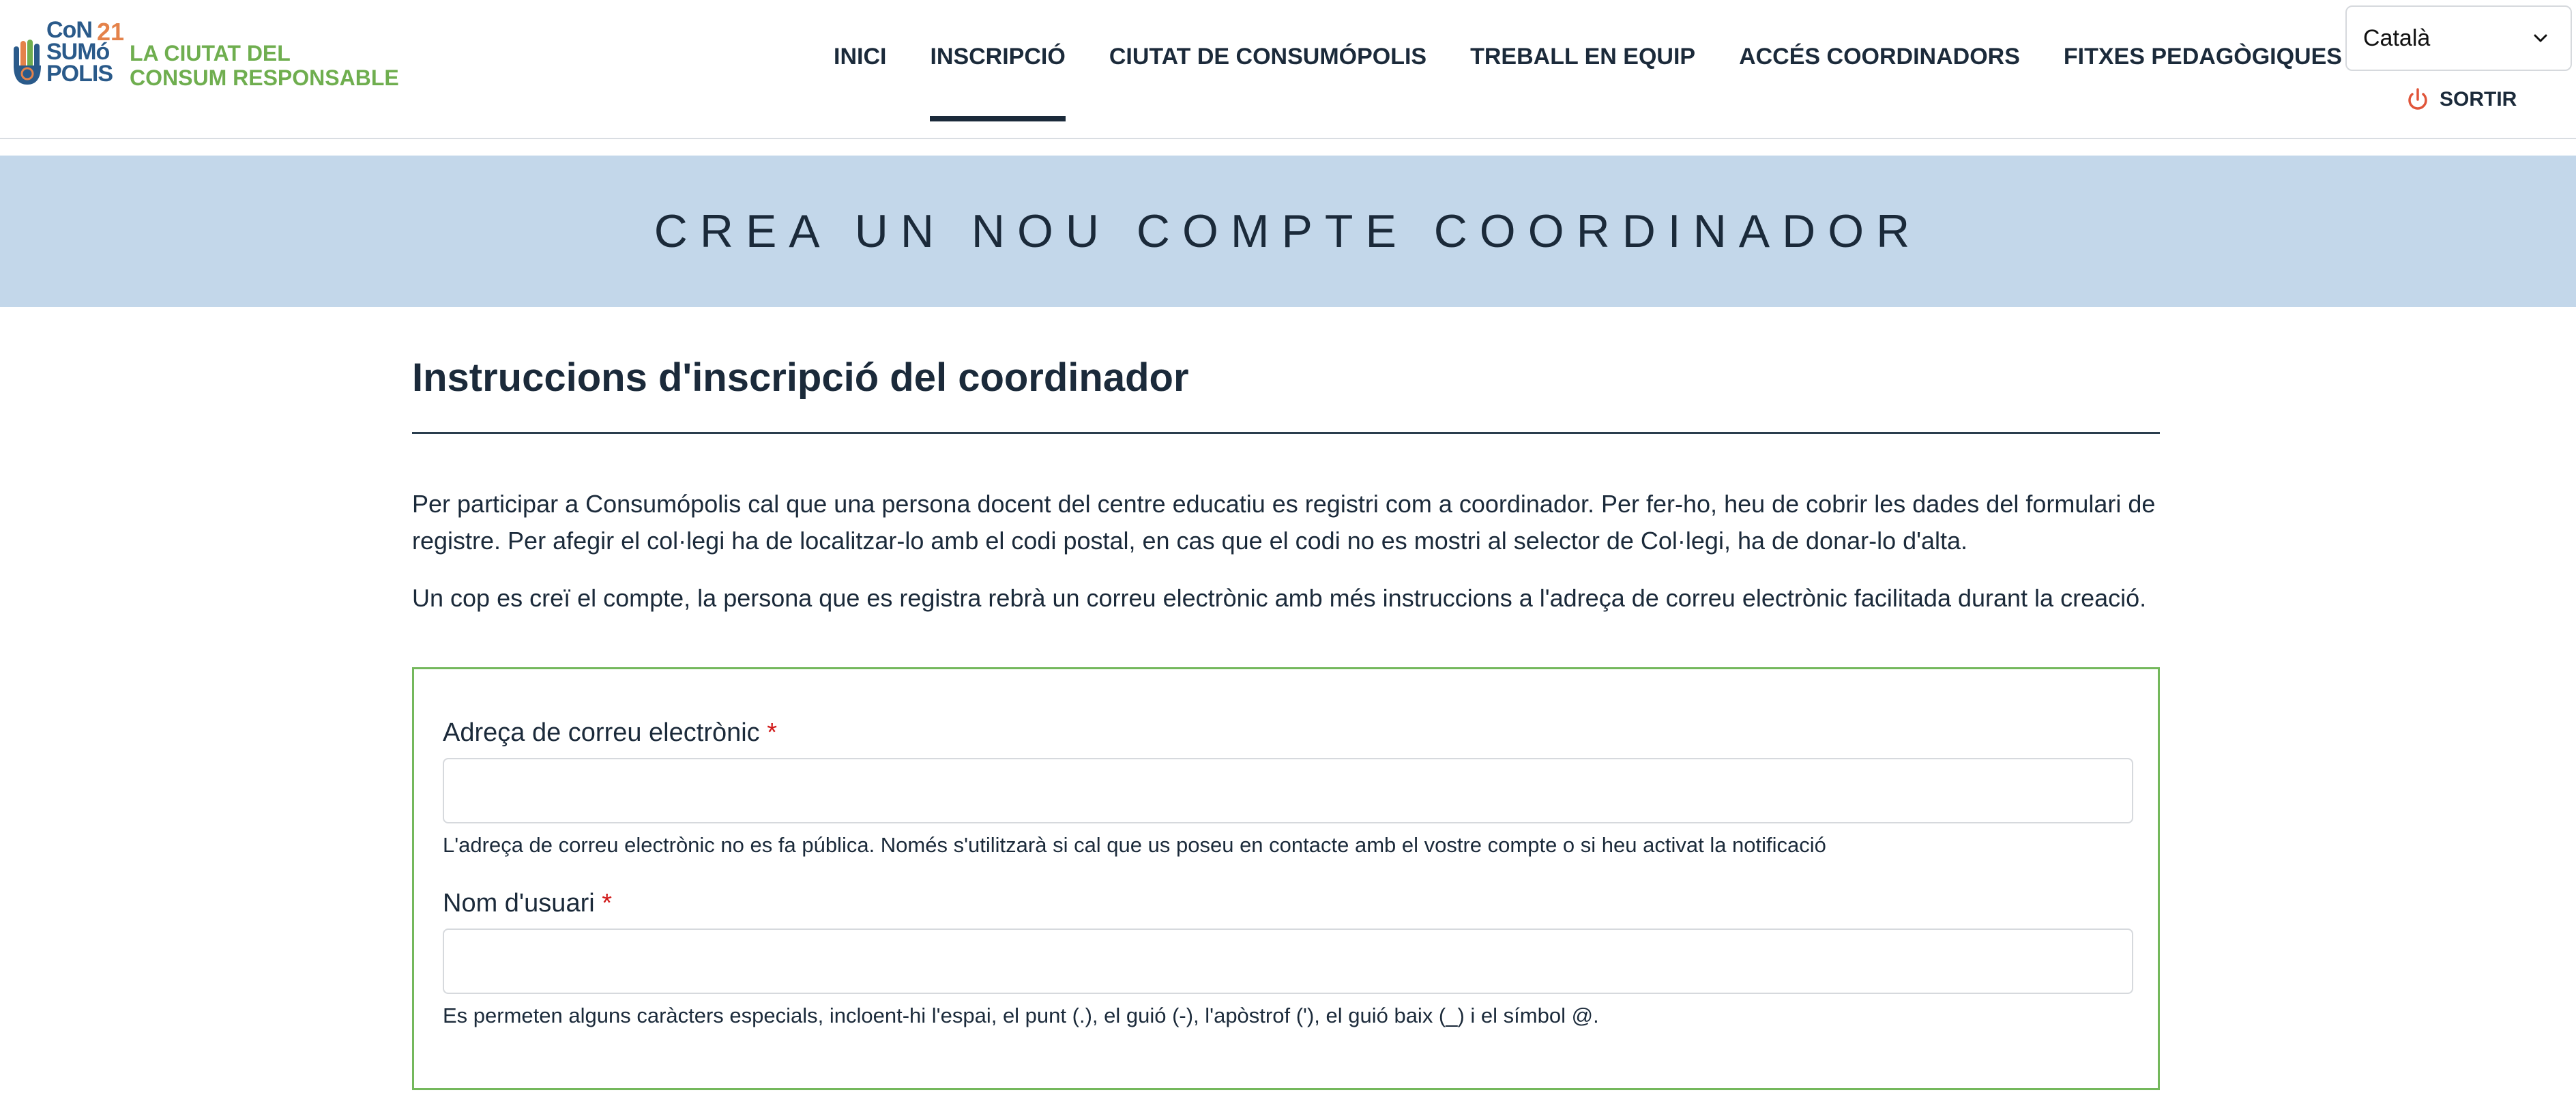 The width and height of the screenshot is (2576, 1097). I want to click on nav-item-treball-equip: TREBALL EN EQUIP, so click(1582, 83).